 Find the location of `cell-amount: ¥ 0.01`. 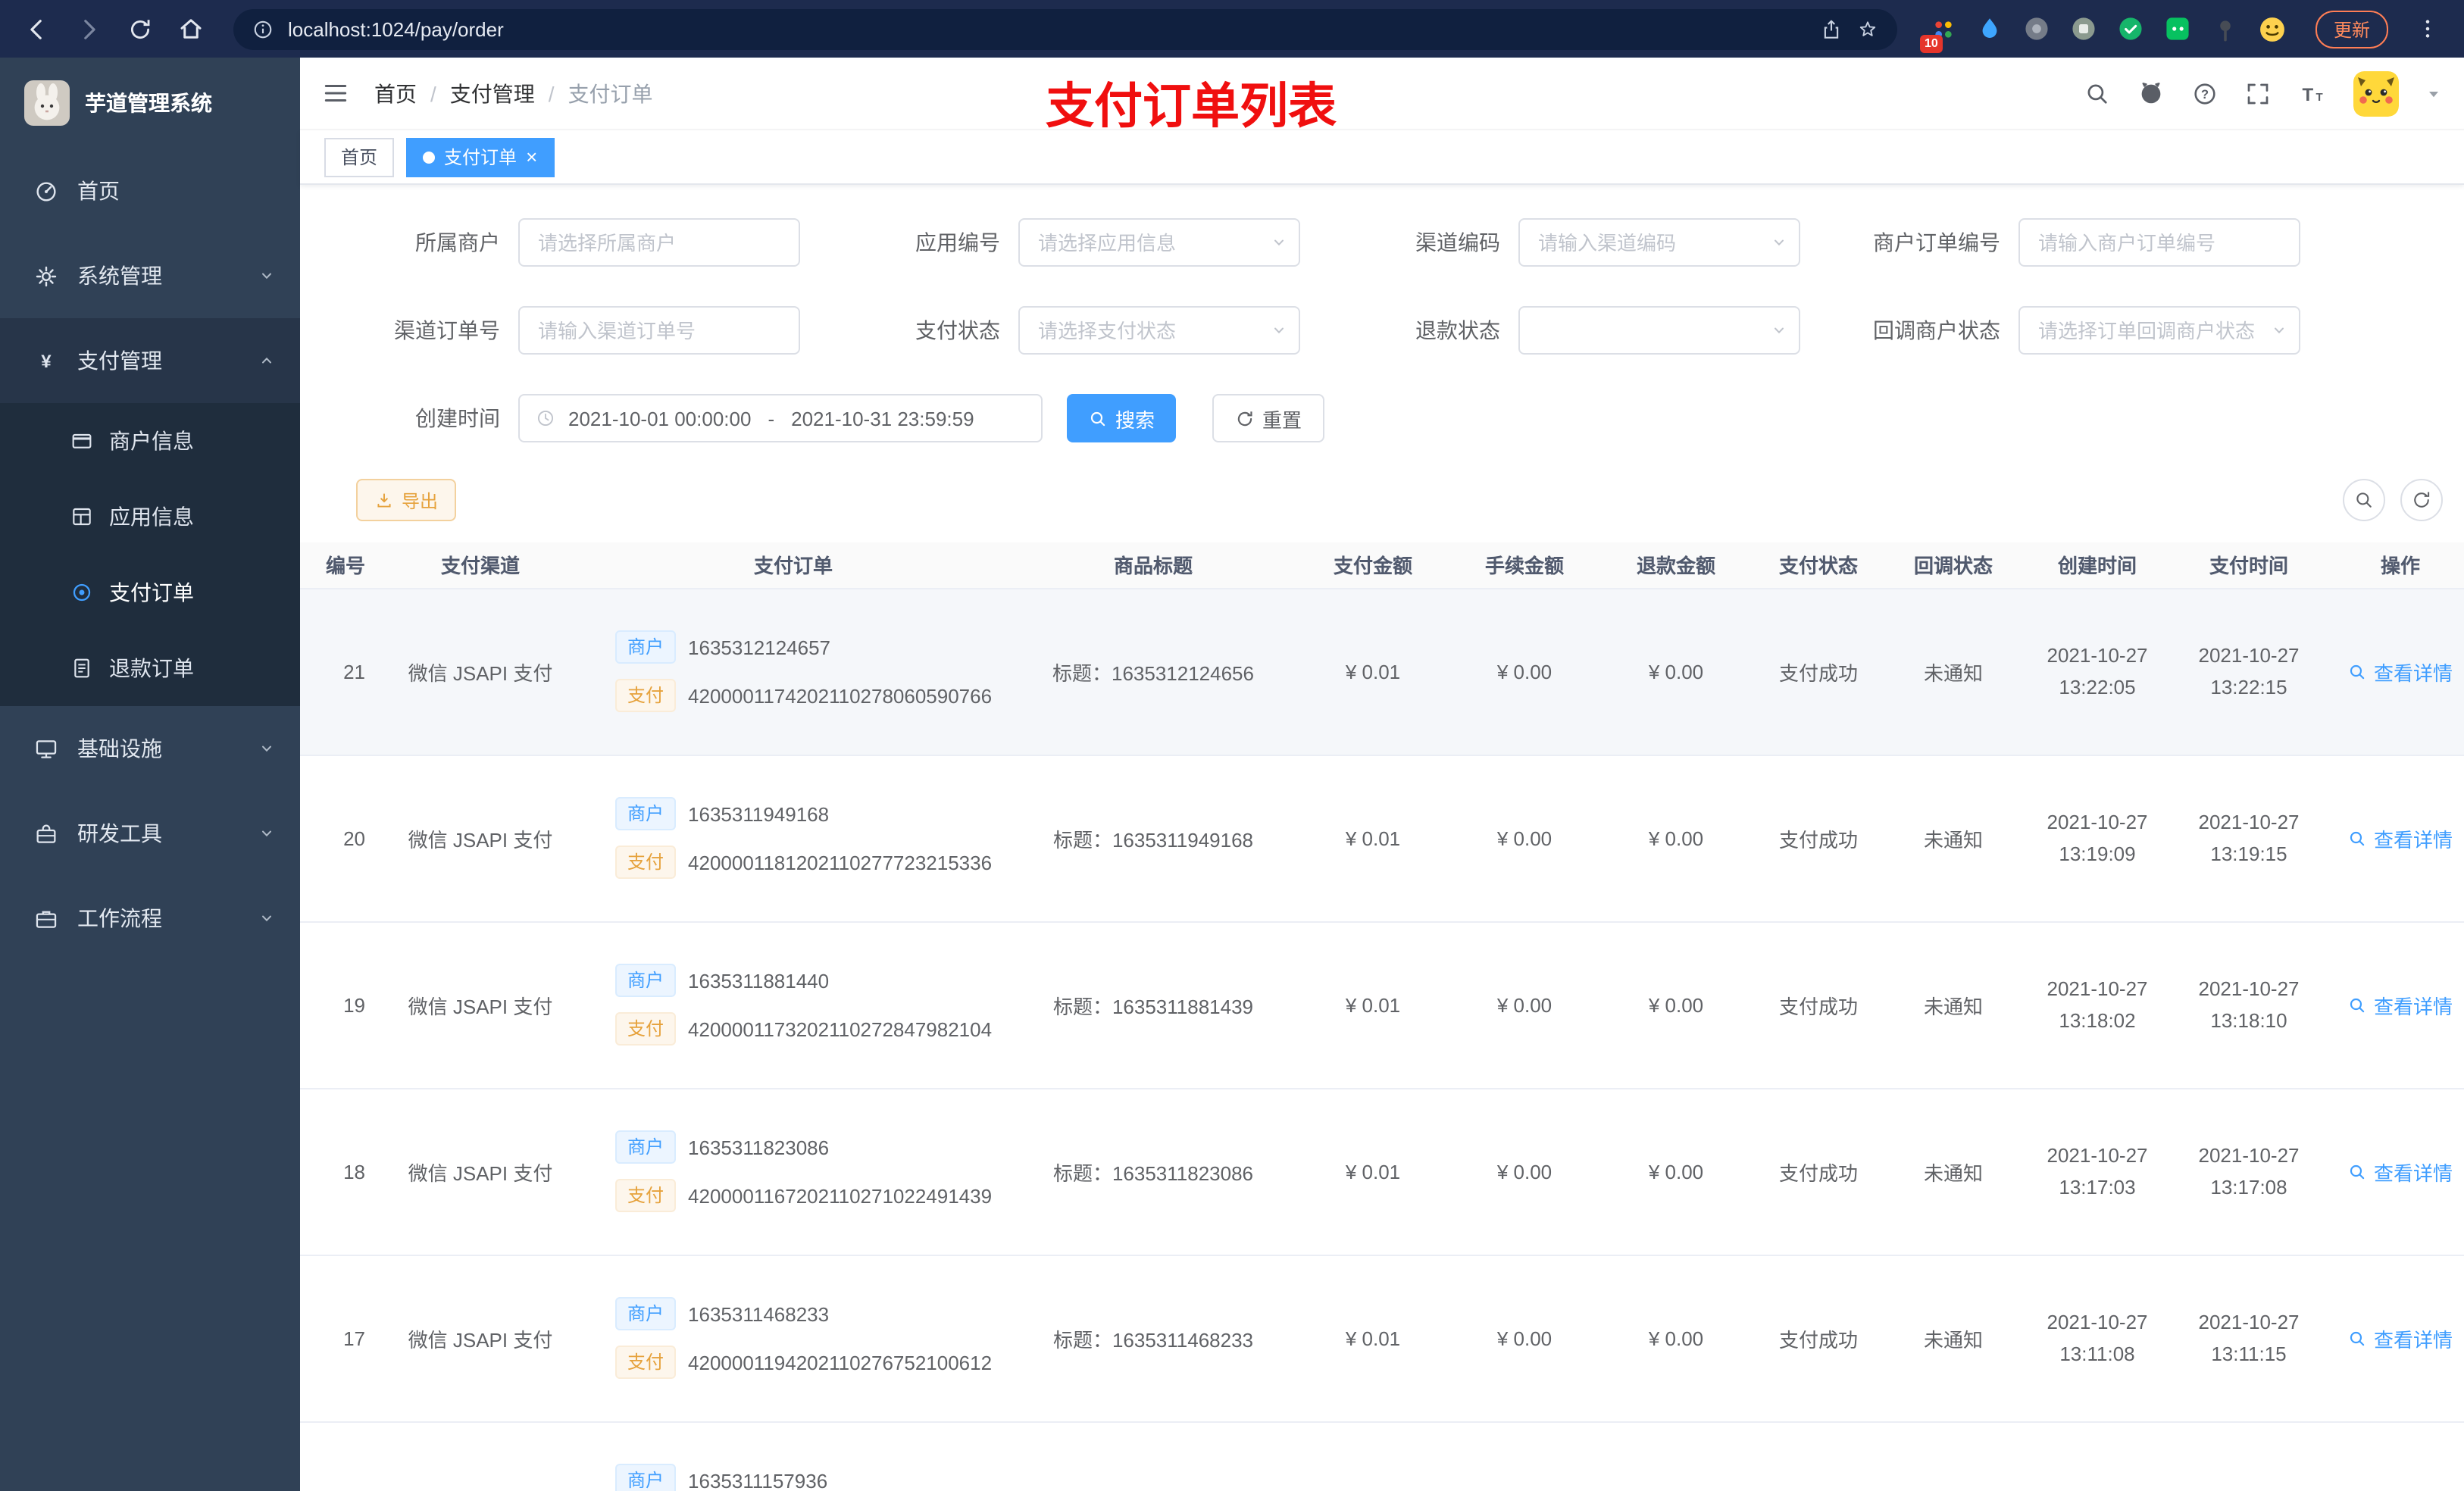

cell-amount: ¥ 0.01 is located at coordinates (1373, 671).